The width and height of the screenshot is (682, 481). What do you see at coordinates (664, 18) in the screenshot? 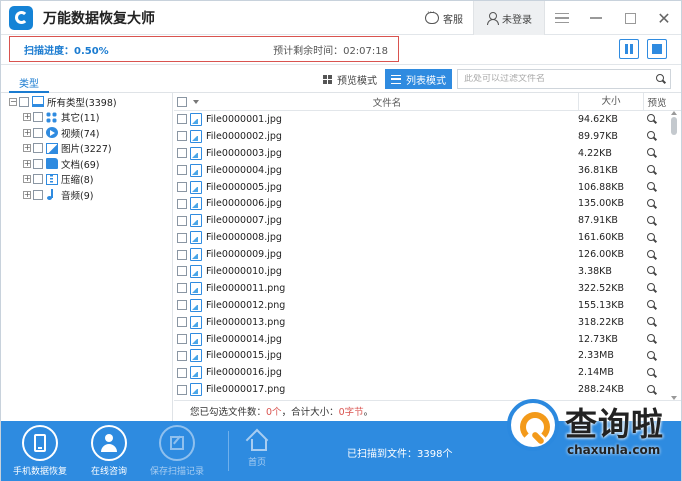
I see `close-button: ✕` at bounding box center [664, 18].